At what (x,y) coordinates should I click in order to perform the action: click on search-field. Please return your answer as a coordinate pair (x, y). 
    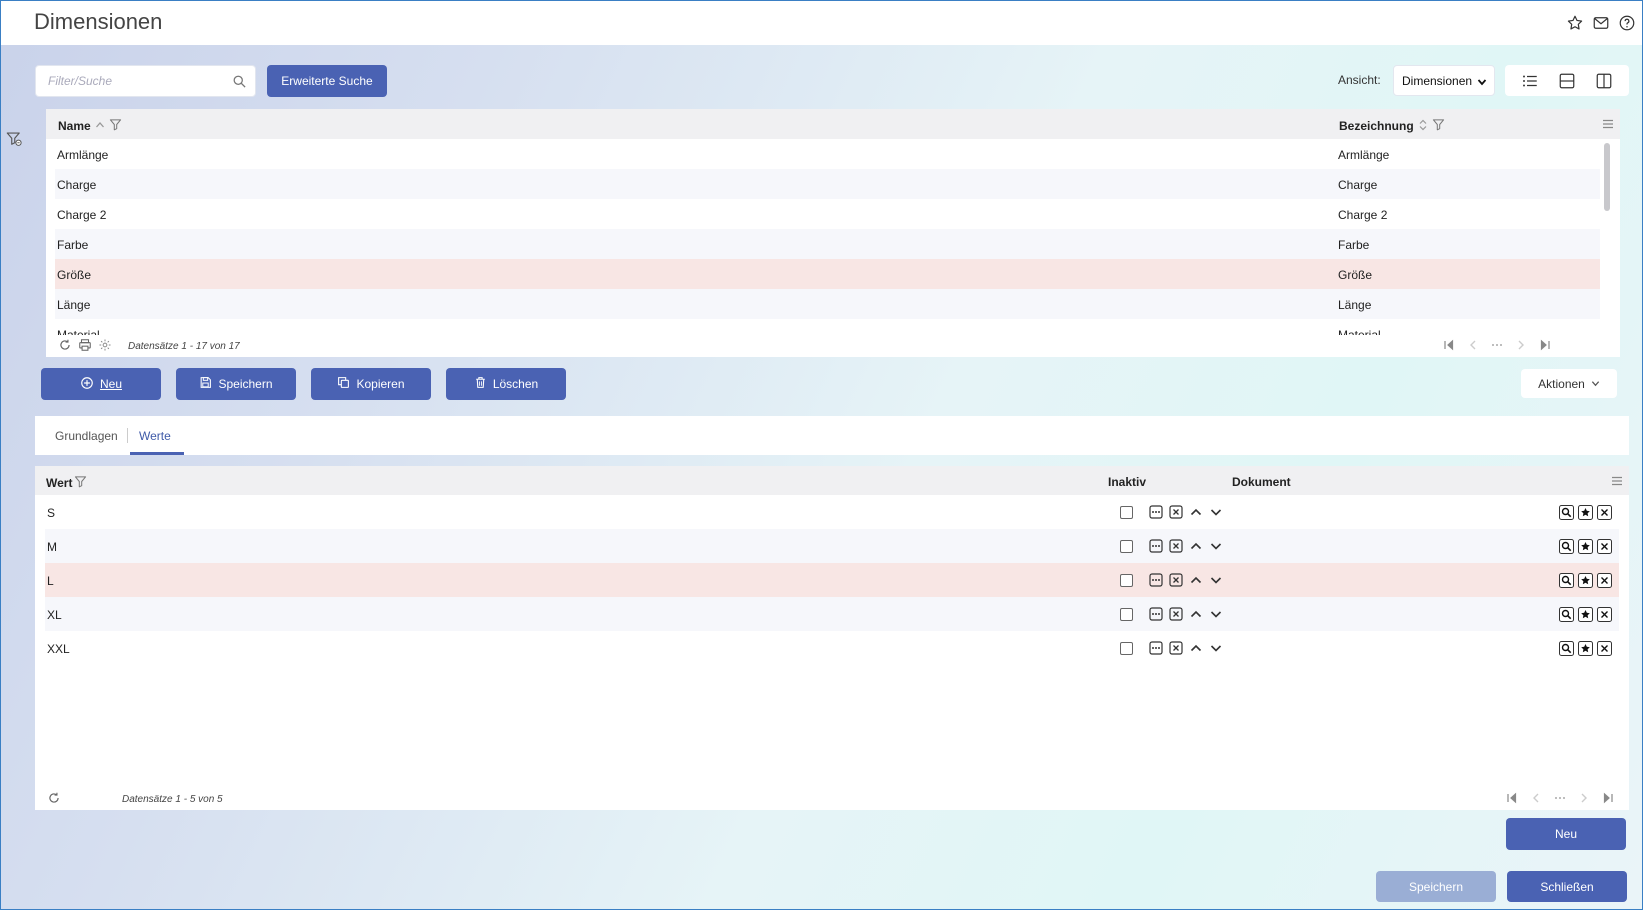
    Looking at the image, I should click on (145, 81).